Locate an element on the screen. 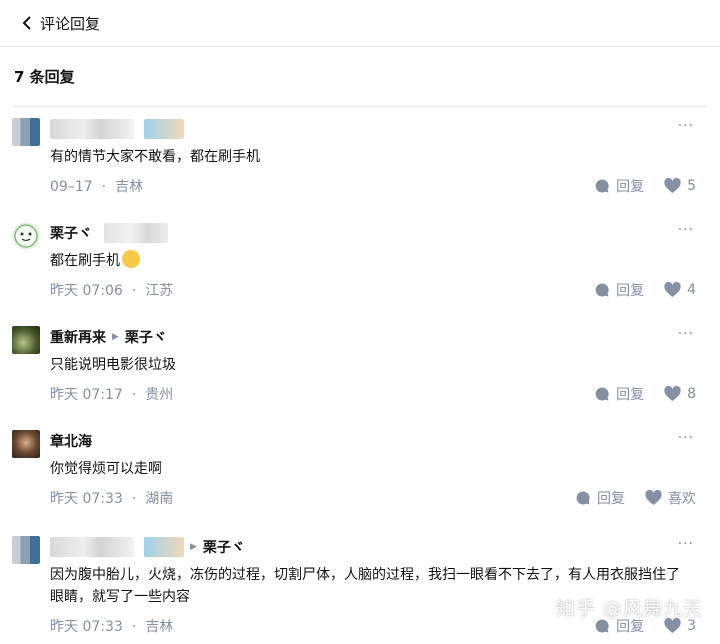 The width and height of the screenshot is (720, 644). like-button: 8 is located at coordinates (680, 394).